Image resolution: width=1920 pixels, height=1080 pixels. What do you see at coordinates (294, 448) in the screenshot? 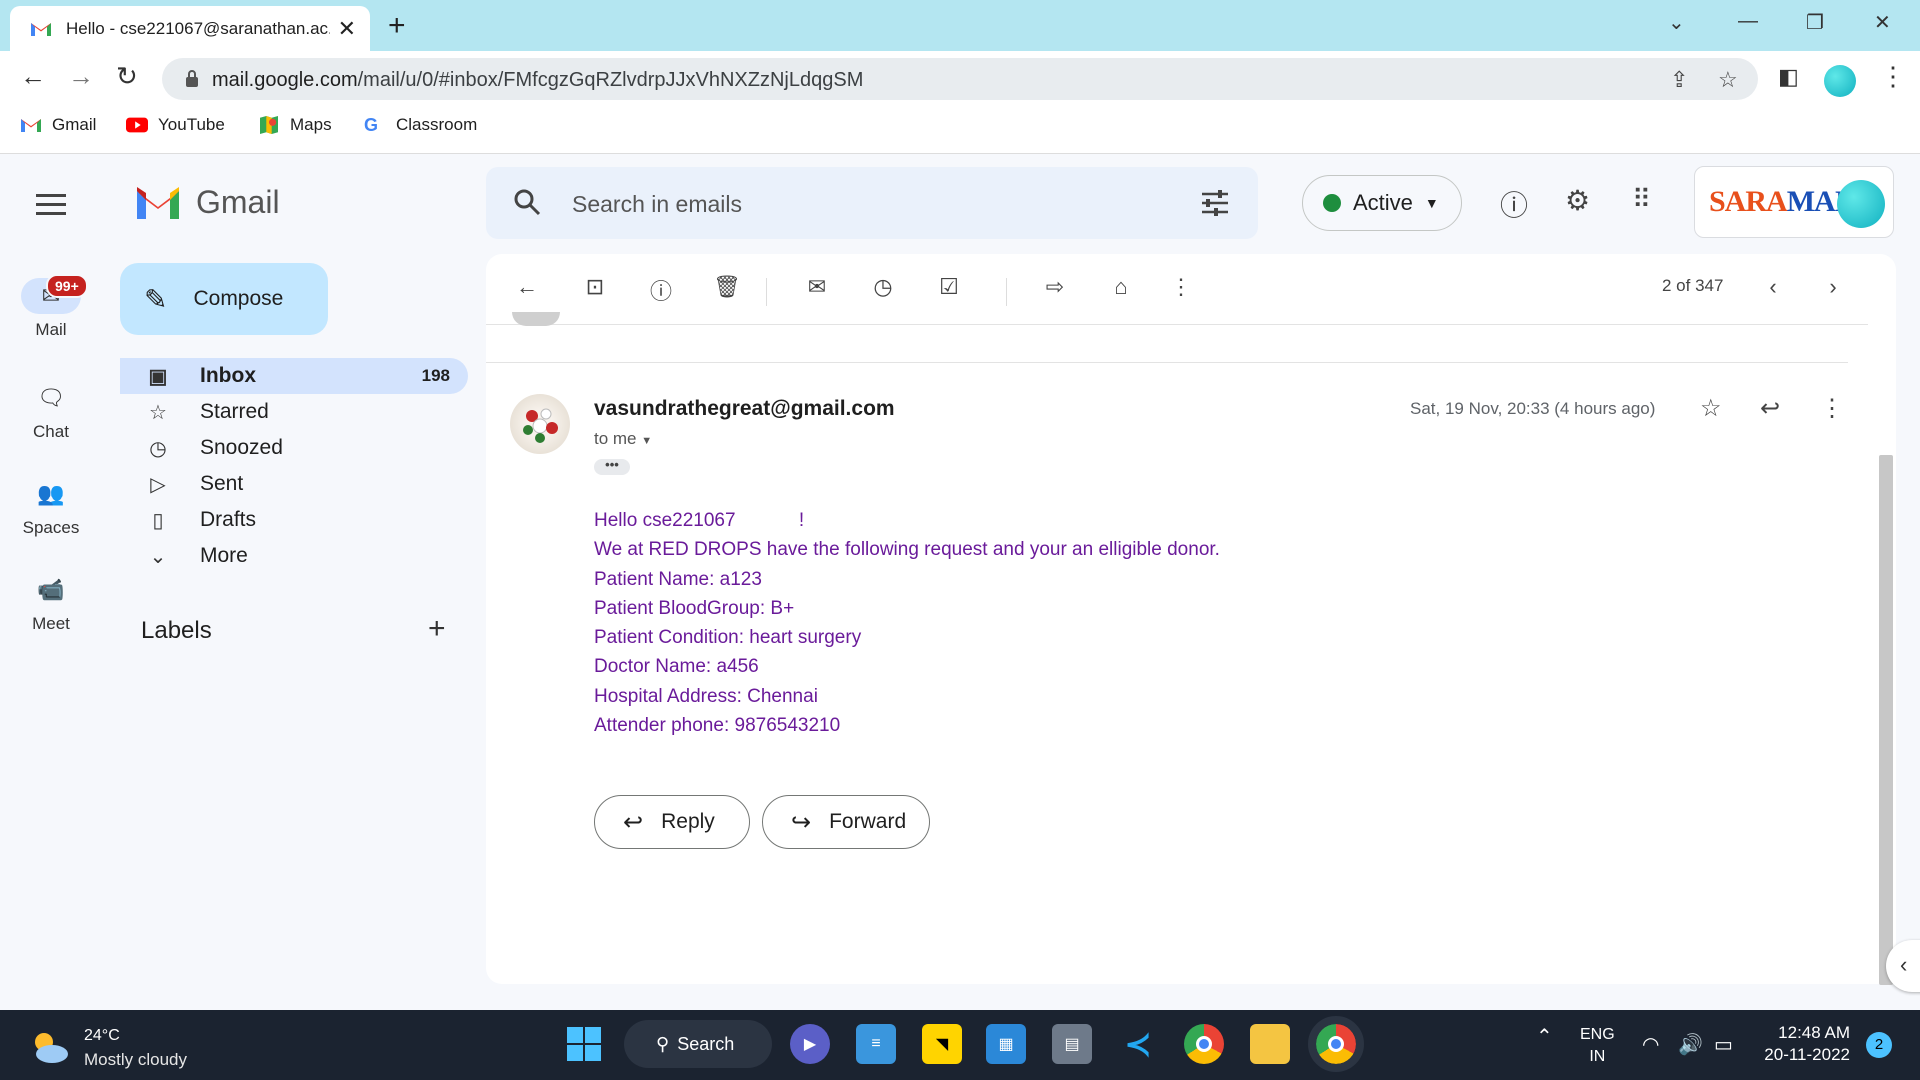
I see `nav-item-snoozed: ◷ Snoozed` at bounding box center [294, 448].